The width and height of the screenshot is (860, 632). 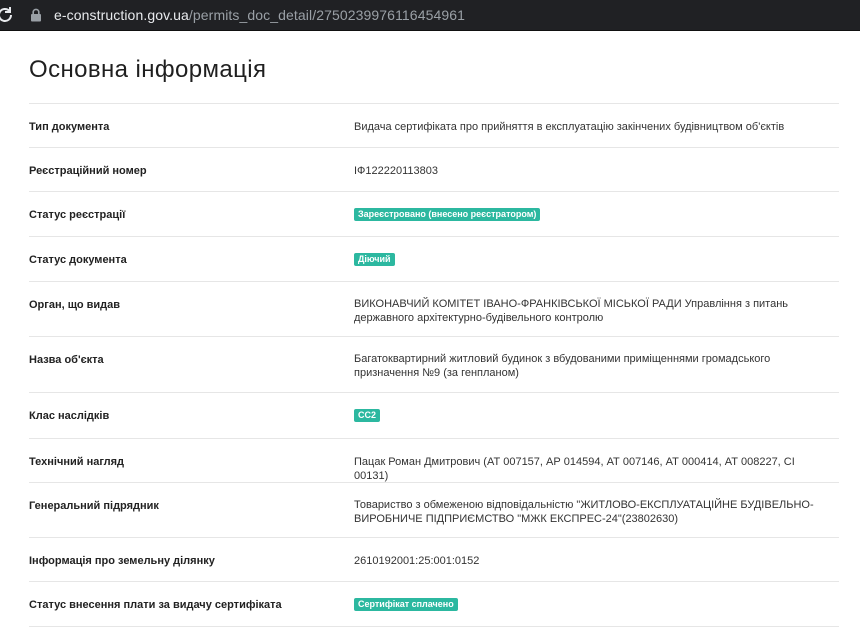 I want to click on table-row: Статус документа Діючий, so click(x=434, y=259).